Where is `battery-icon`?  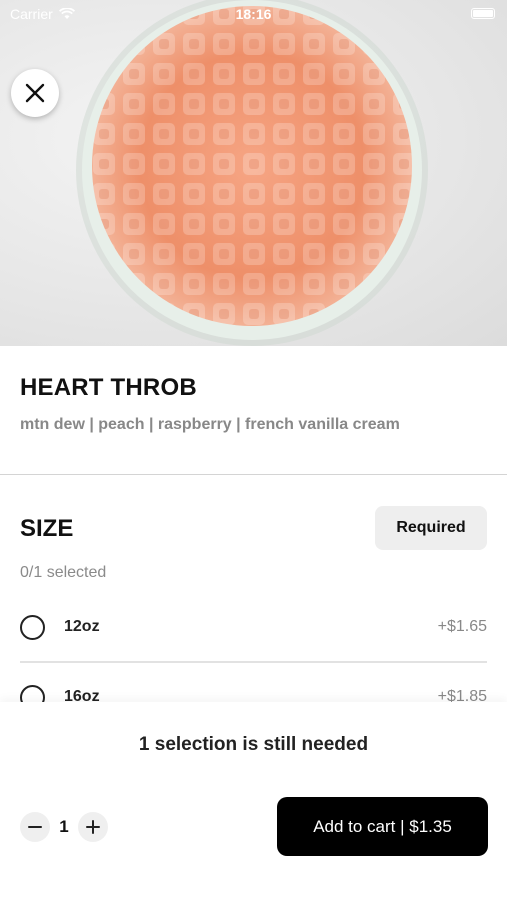 battery-icon is located at coordinates (483, 13).